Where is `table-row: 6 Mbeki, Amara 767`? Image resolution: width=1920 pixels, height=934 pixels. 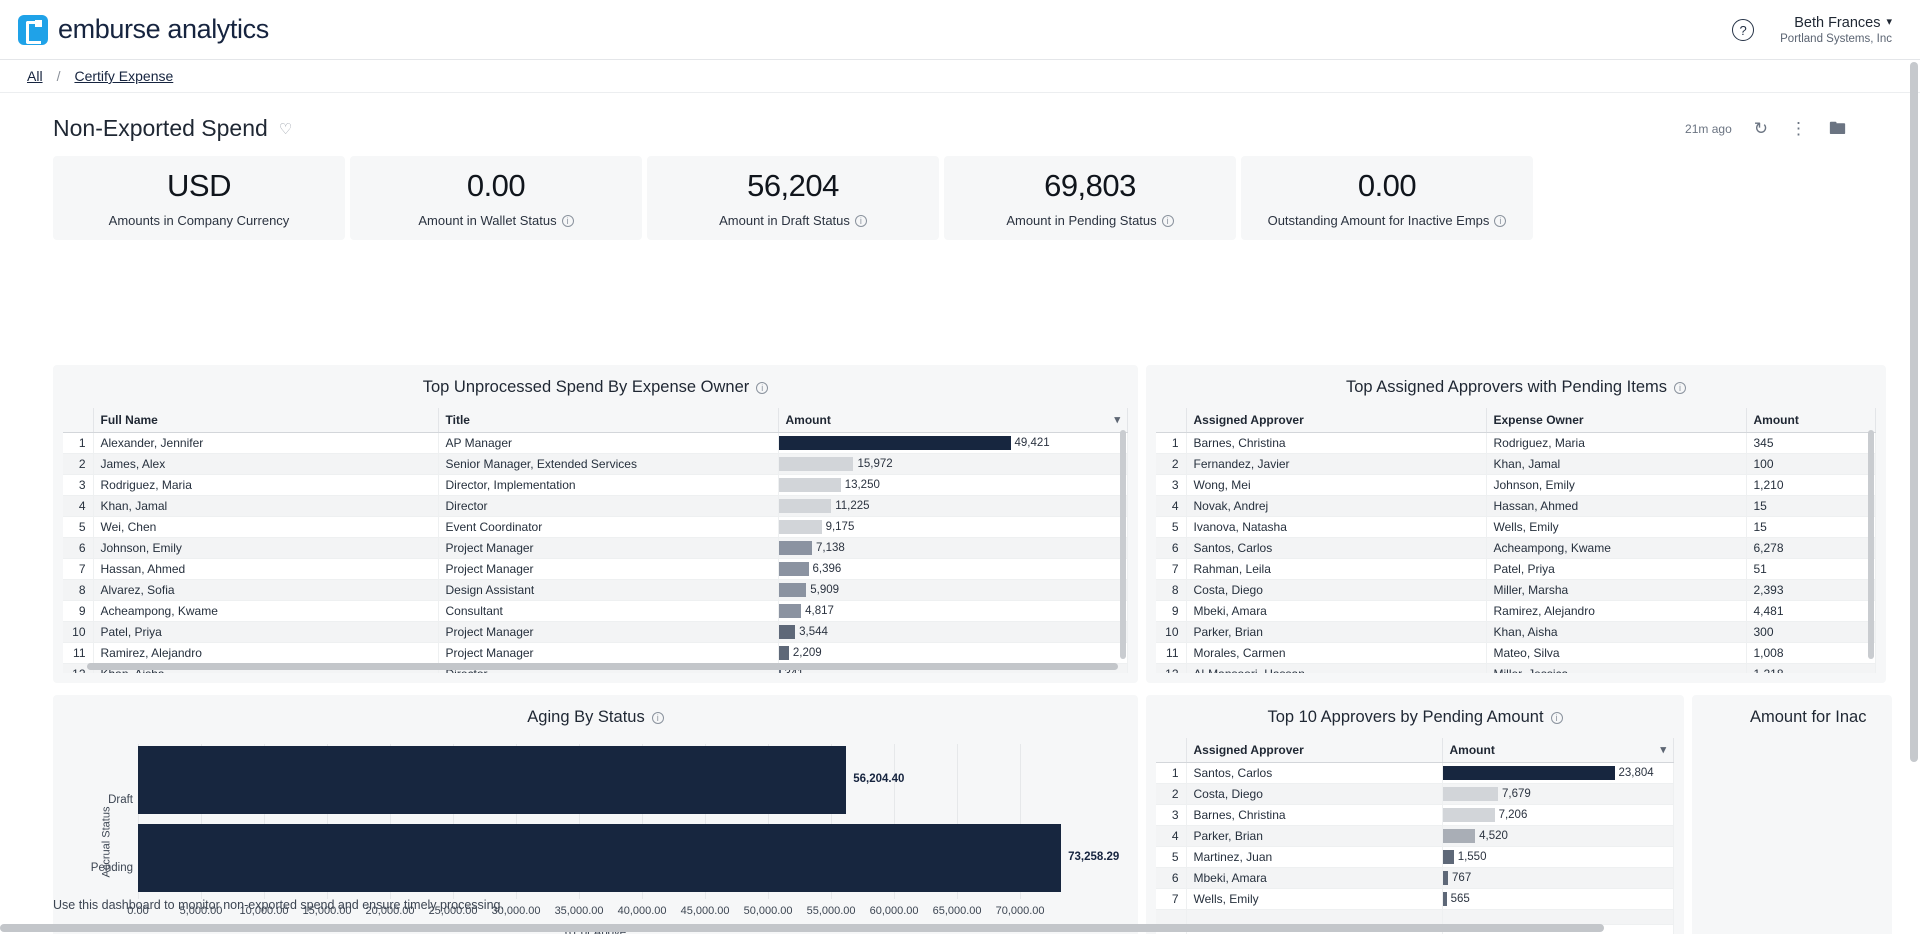 table-row: 6 Mbeki, Amara 767 is located at coordinates (1415, 878).